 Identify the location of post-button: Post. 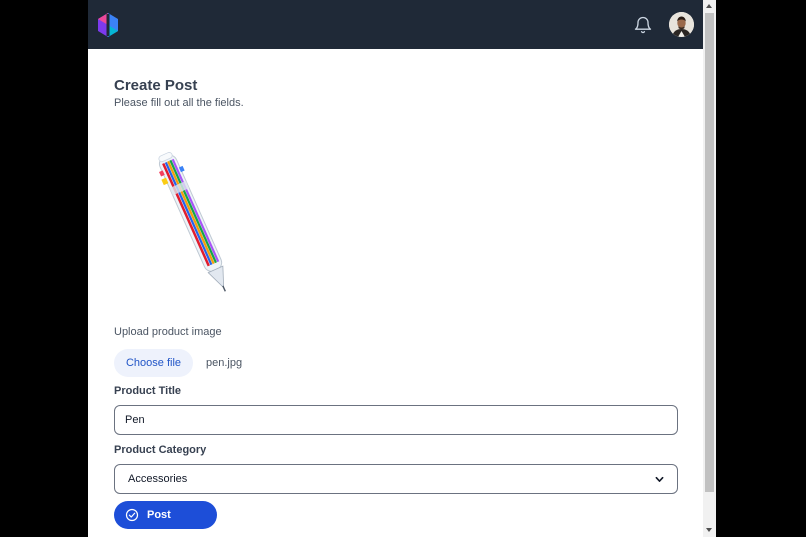
(165, 515).